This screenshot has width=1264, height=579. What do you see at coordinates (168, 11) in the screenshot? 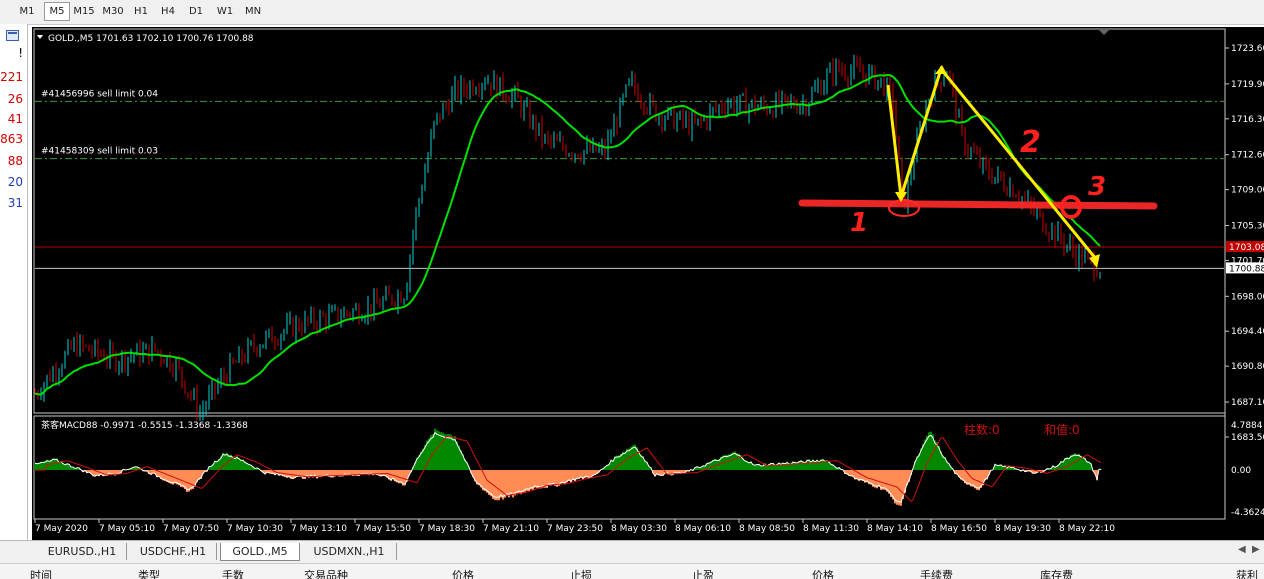
I see `tf-h4: H4` at bounding box center [168, 11].